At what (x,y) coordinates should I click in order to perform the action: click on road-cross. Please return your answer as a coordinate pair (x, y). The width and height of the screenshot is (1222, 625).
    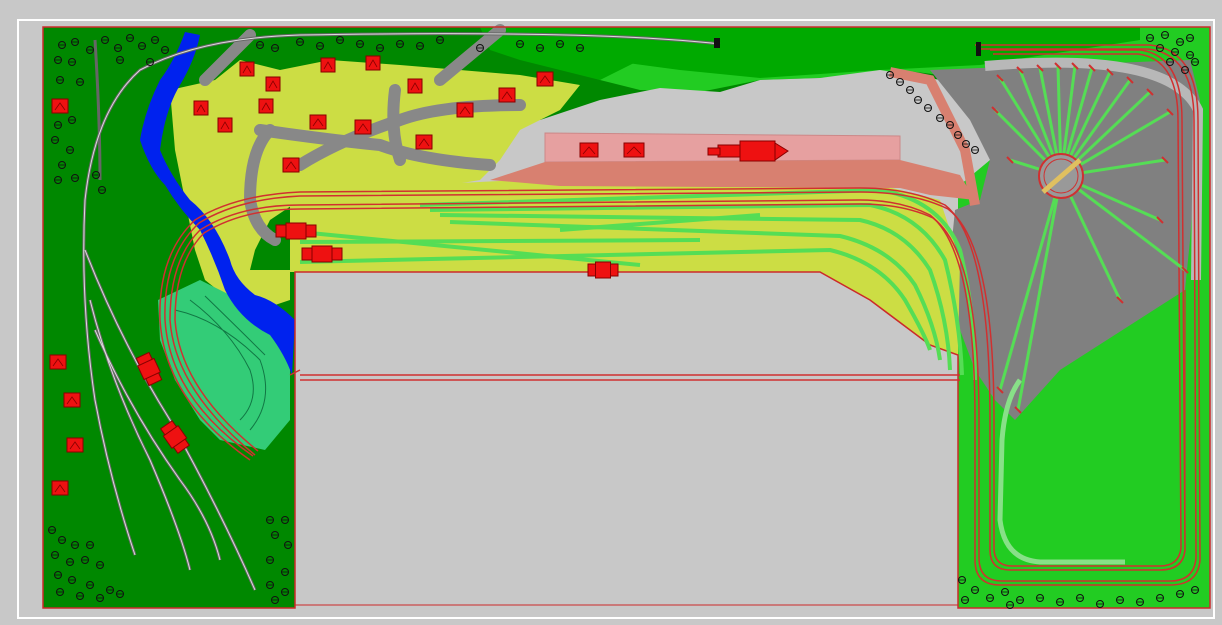
    Looking at the image, I should click on (396, 125).